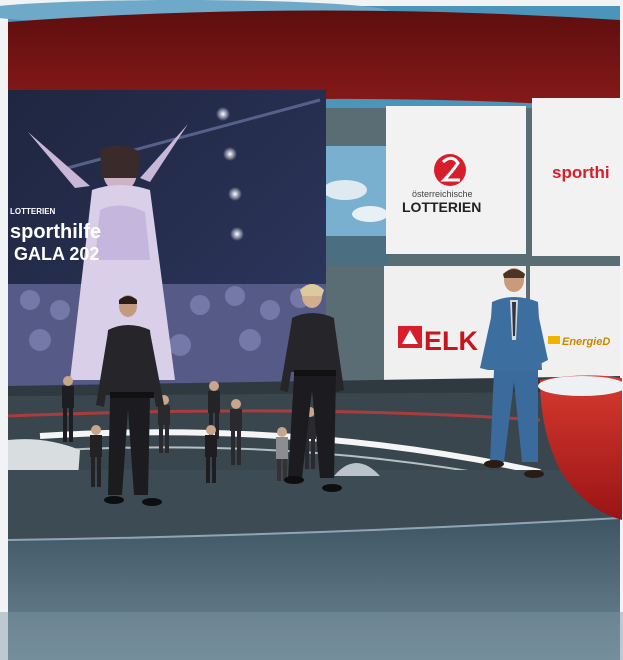  Describe the element at coordinates (55, 232) in the screenshot. I see `screen-text-sporthilfe: sporthilfe` at that location.